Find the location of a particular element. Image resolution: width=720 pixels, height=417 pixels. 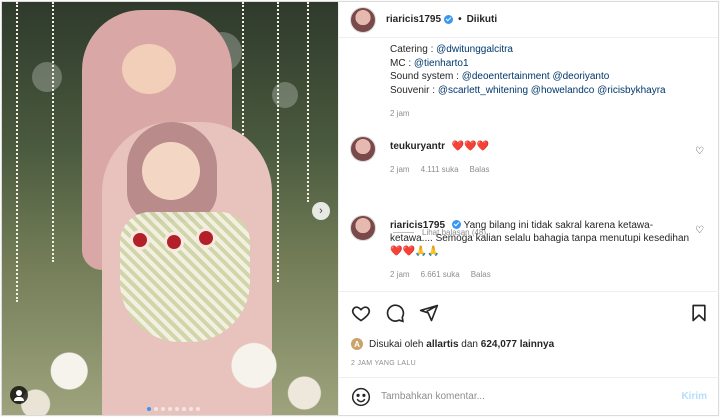

mention-link: @deoentertainment is located at coordinates (506, 76).